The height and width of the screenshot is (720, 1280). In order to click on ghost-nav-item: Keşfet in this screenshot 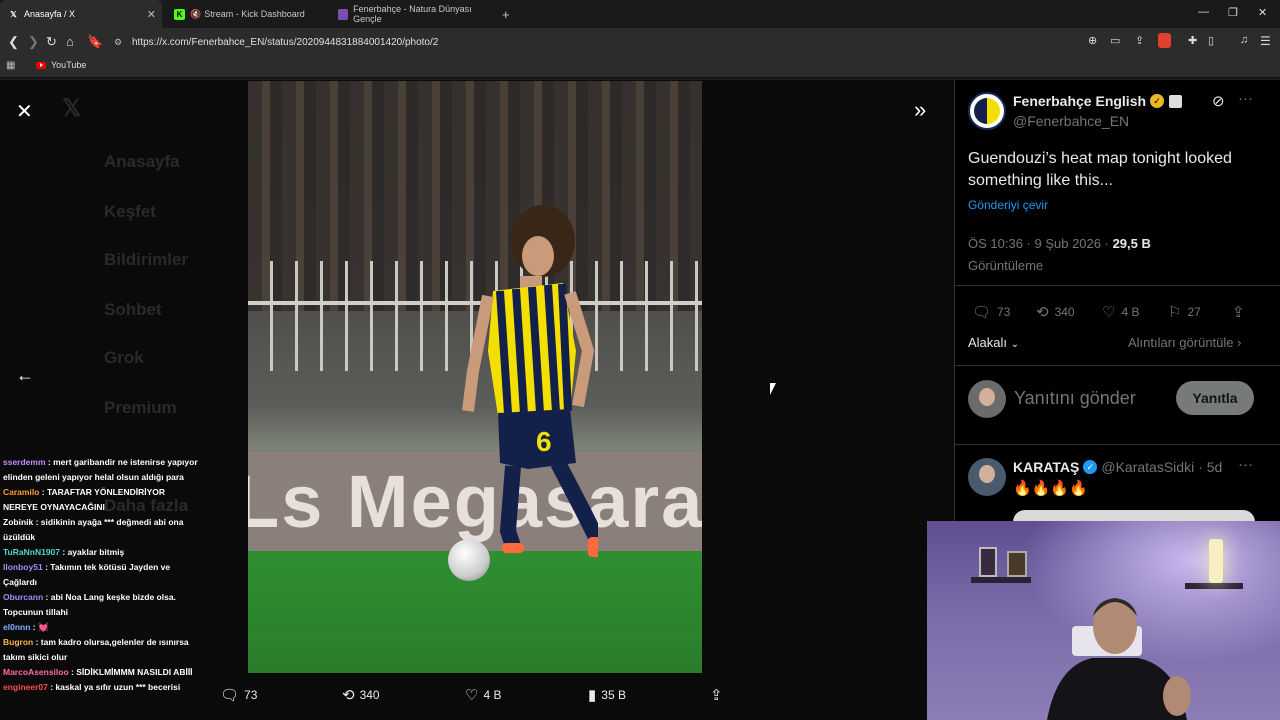, I will do `click(130, 211)`.